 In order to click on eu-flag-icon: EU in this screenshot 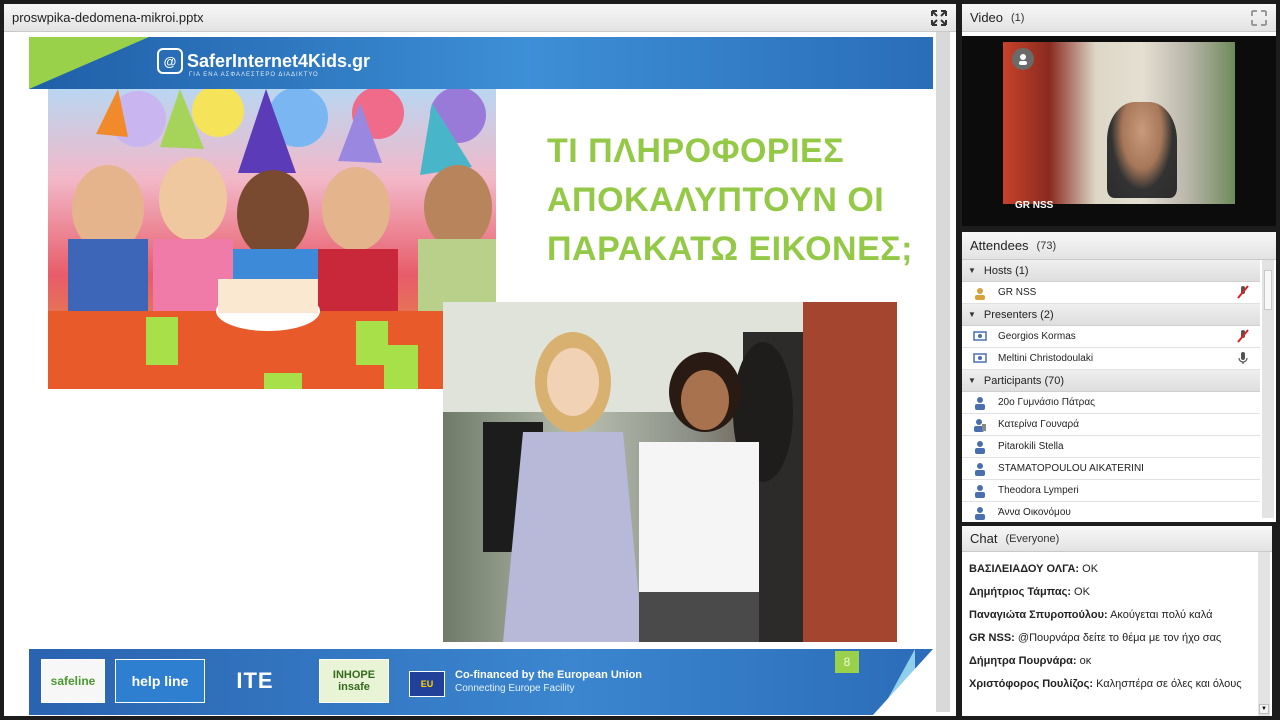, I will do `click(427, 684)`.